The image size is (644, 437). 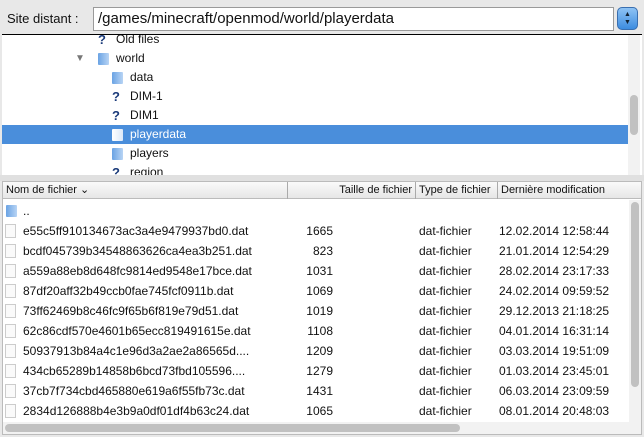 I want to click on file-size: 1031, so click(x=319, y=271).